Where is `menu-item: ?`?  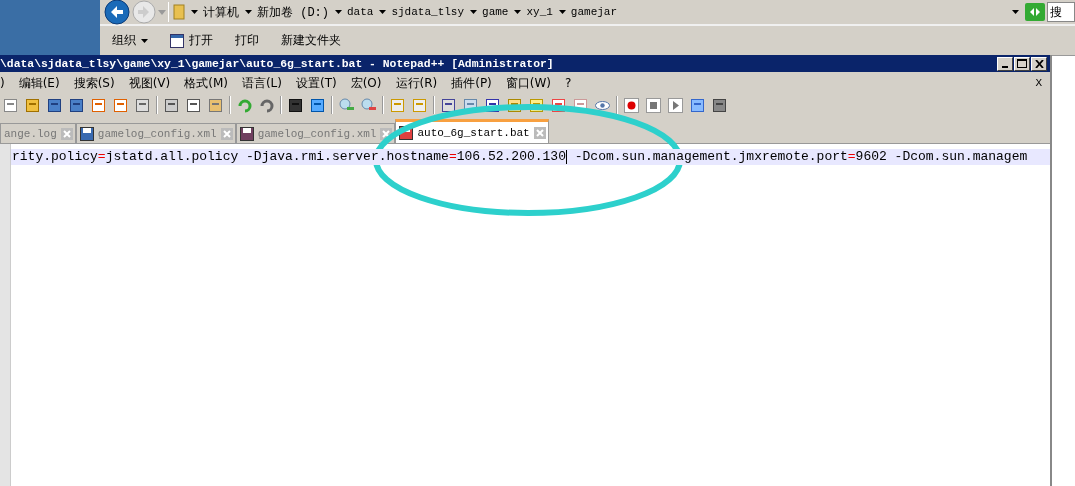 menu-item: ? is located at coordinates (568, 83).